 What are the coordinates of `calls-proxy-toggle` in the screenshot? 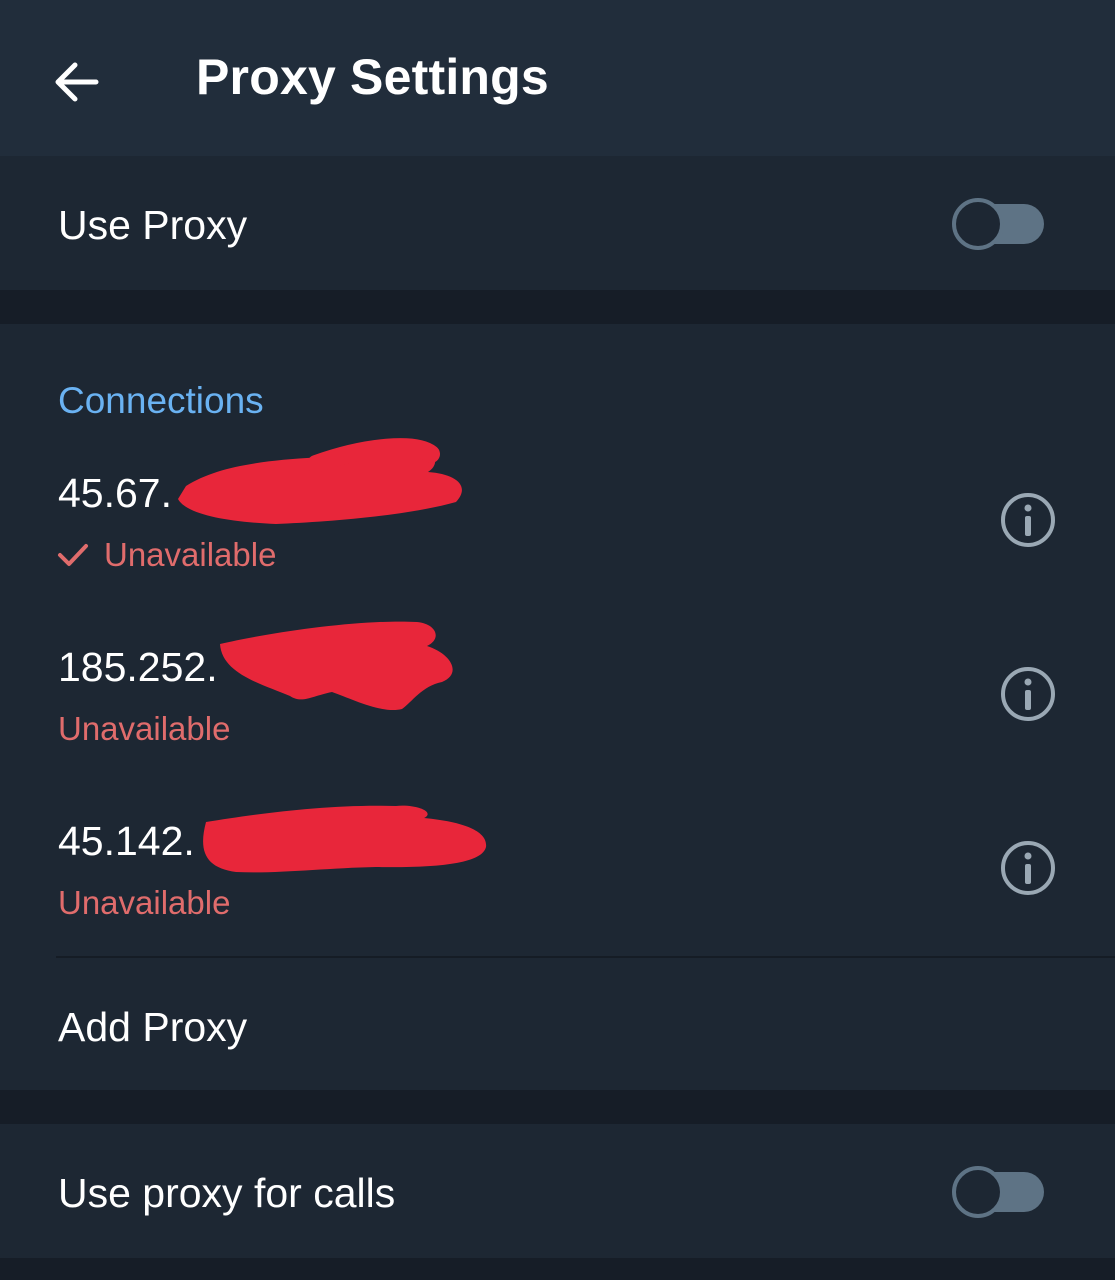 It's located at (1000, 1192).